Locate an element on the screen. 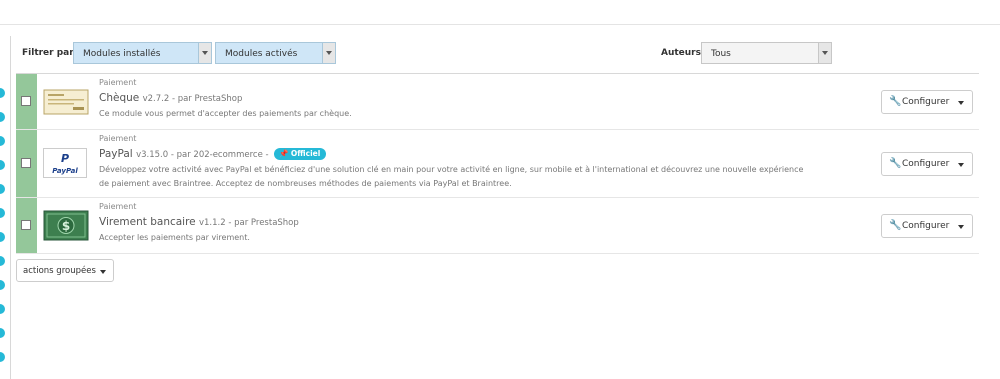 Image resolution: width=1000 pixels, height=379 pixels. top-header-bar is located at coordinates (500, 12).